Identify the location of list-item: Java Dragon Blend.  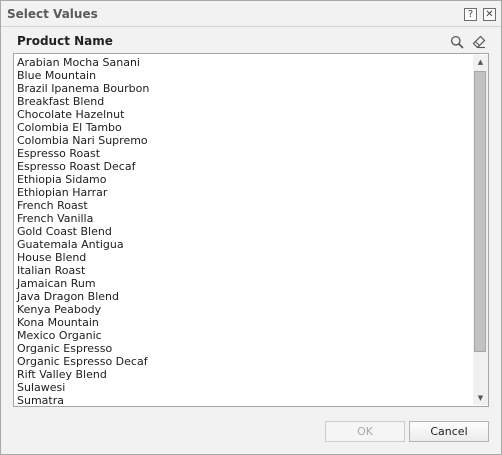
(83, 296).